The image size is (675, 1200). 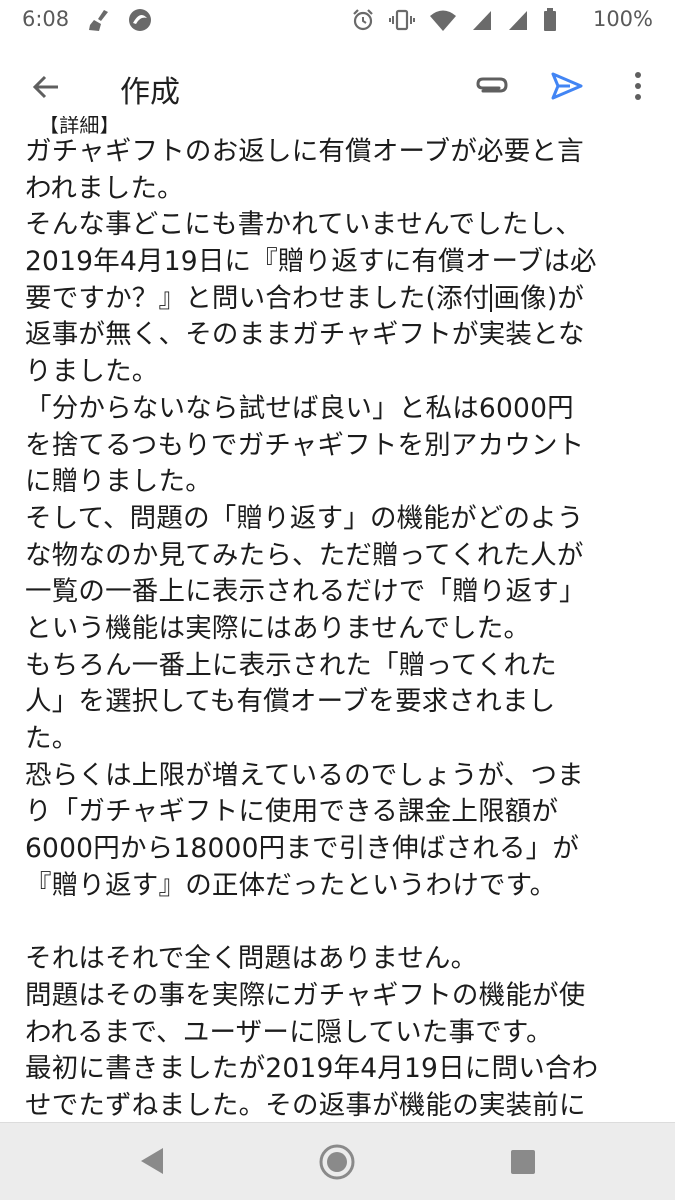 I want to click on body-line, so click(x=340, y=922).